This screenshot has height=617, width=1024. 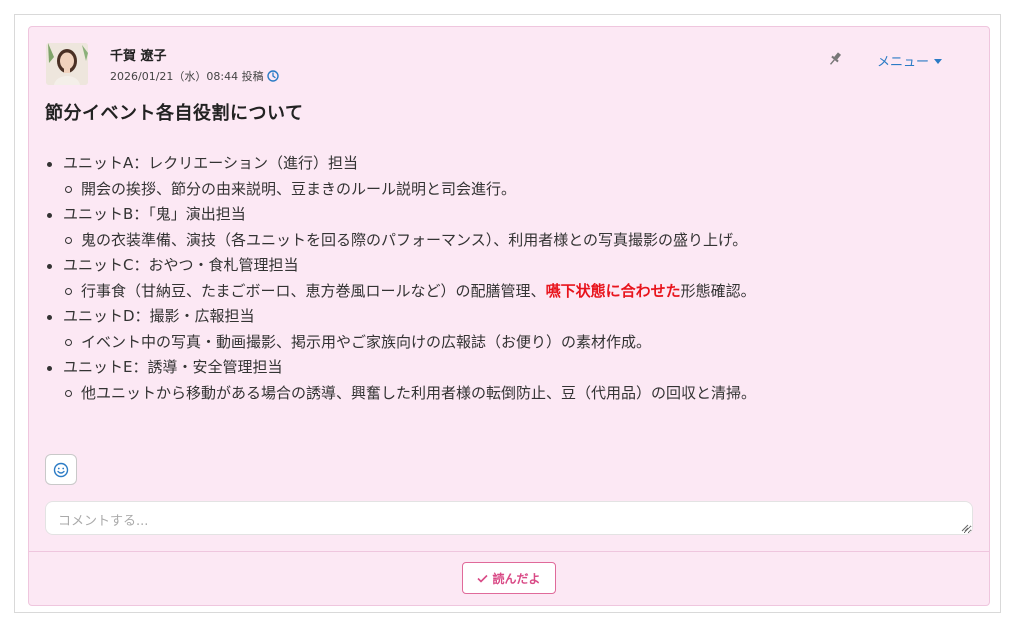 What do you see at coordinates (138, 54) in the screenshot?
I see `author-name: 千賀 遼子` at bounding box center [138, 54].